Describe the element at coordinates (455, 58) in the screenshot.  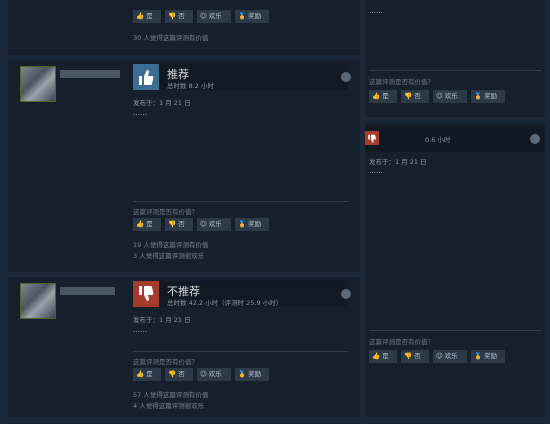
I see `review-card-right-1: …… 这篇评测是否有价值？ 👍 是 👎 否 ☺ 欢乐 🏅 奖励` at that location.